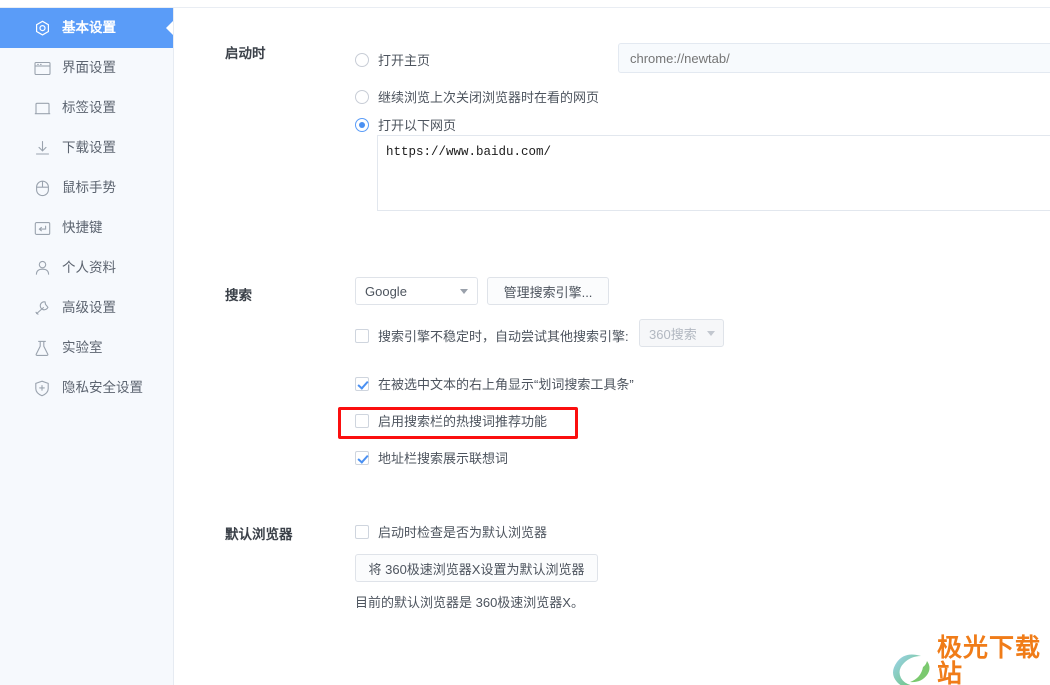 The image size is (1050, 685). I want to click on sidebar-item-advanced-settings: 高级设置, so click(86, 308).